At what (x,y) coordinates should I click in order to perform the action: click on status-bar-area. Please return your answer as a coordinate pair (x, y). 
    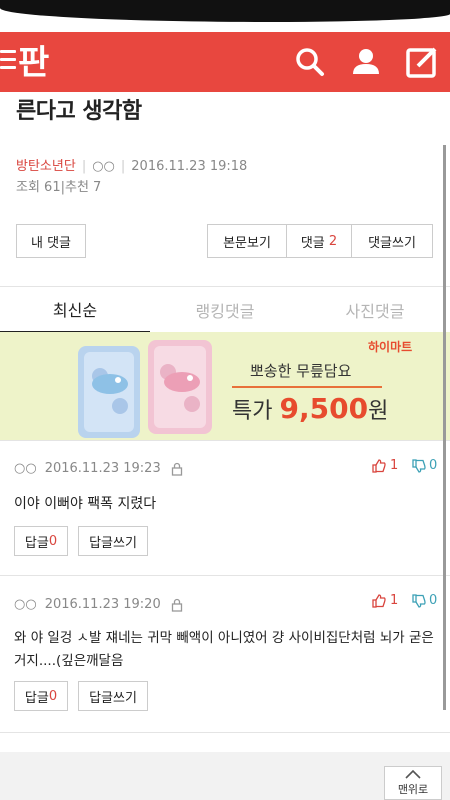
    Looking at the image, I should click on (225, 16).